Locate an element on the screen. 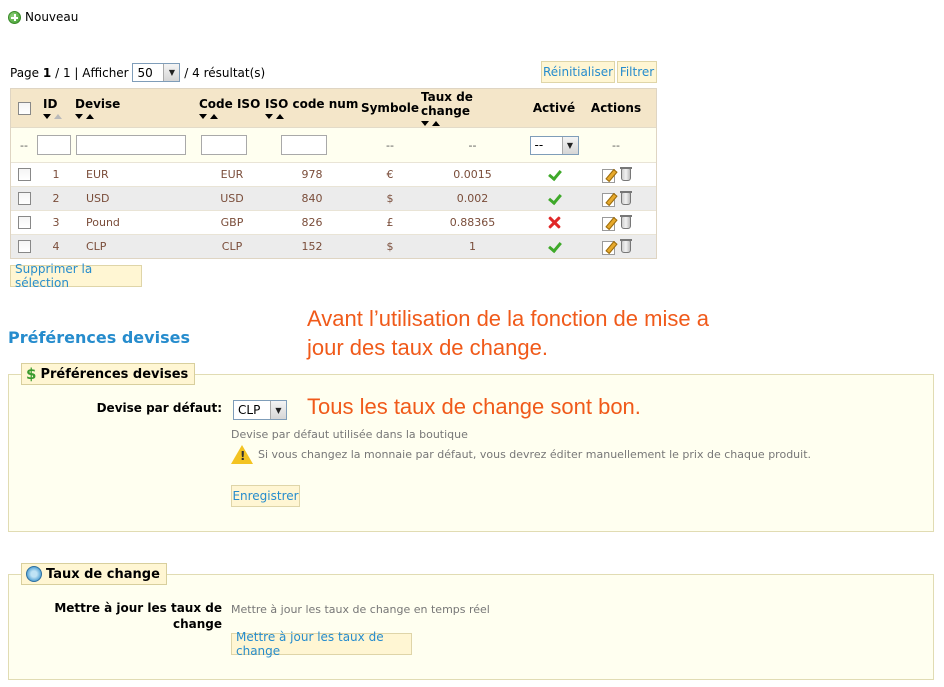 The image size is (944, 687). header-actions: Actions is located at coordinates (616, 108).